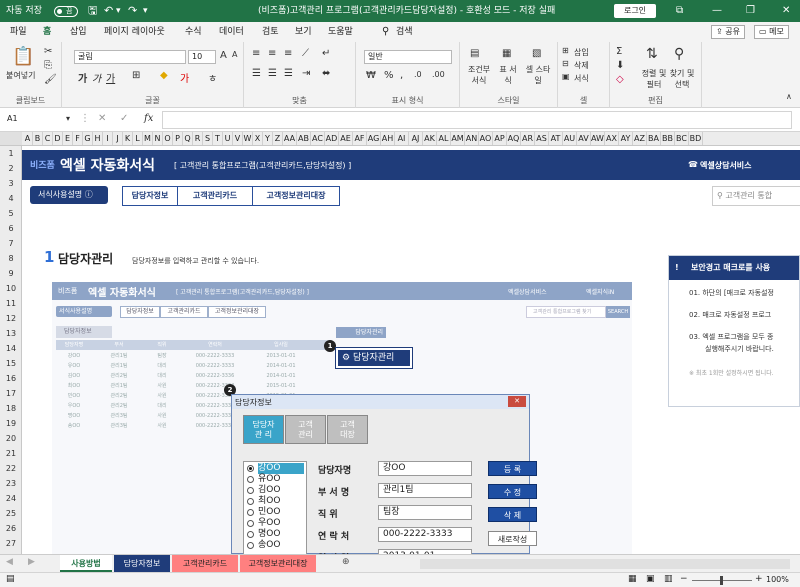 This screenshot has width=800, height=587. What do you see at coordinates (332, 138) in the screenshot?
I see `column-header: AD` at bounding box center [332, 138].